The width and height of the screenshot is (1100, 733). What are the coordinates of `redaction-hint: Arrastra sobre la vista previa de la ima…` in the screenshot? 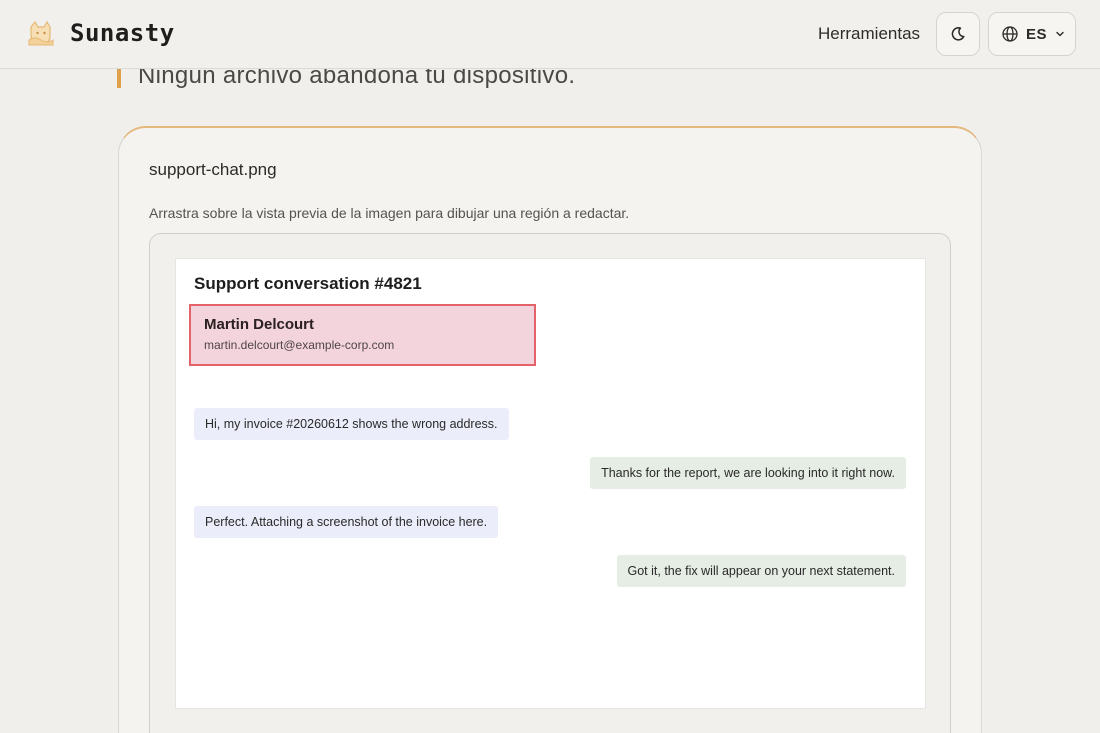 It's located at (389, 213).